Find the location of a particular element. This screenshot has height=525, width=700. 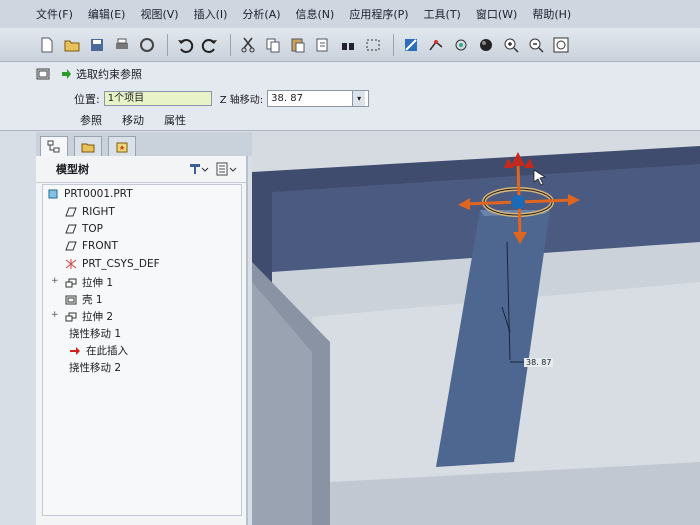

dashboard-prompt: 选取约束参照 is located at coordinates (89, 74).